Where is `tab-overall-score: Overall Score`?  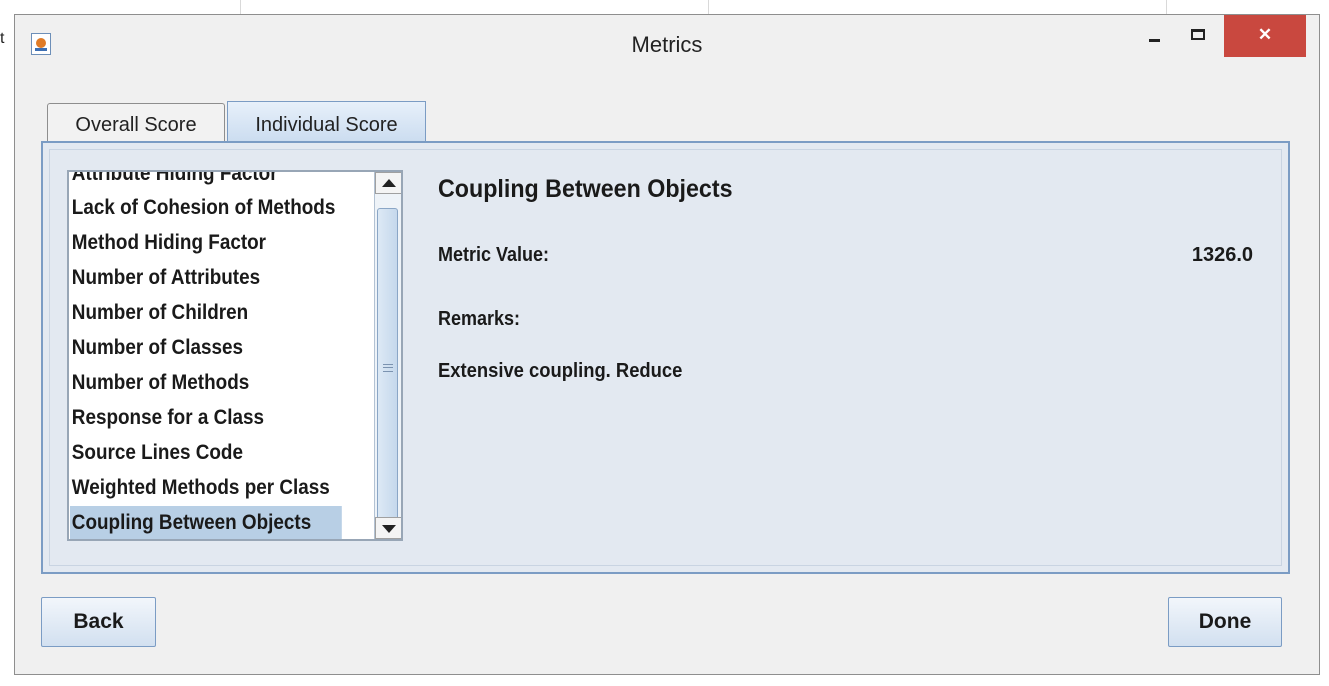
tab-overall-score: Overall Score is located at coordinates (136, 123).